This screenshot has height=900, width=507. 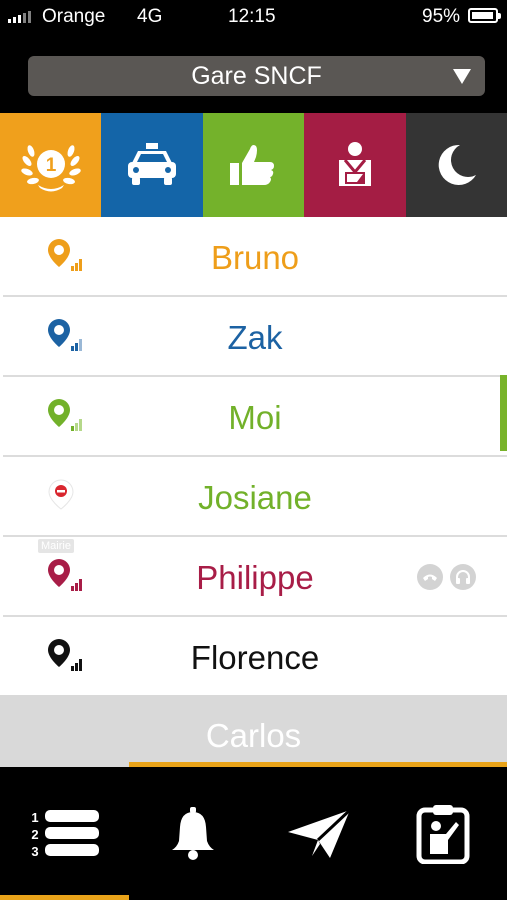 I want to click on category-tiles: 1, so click(x=253, y=165).